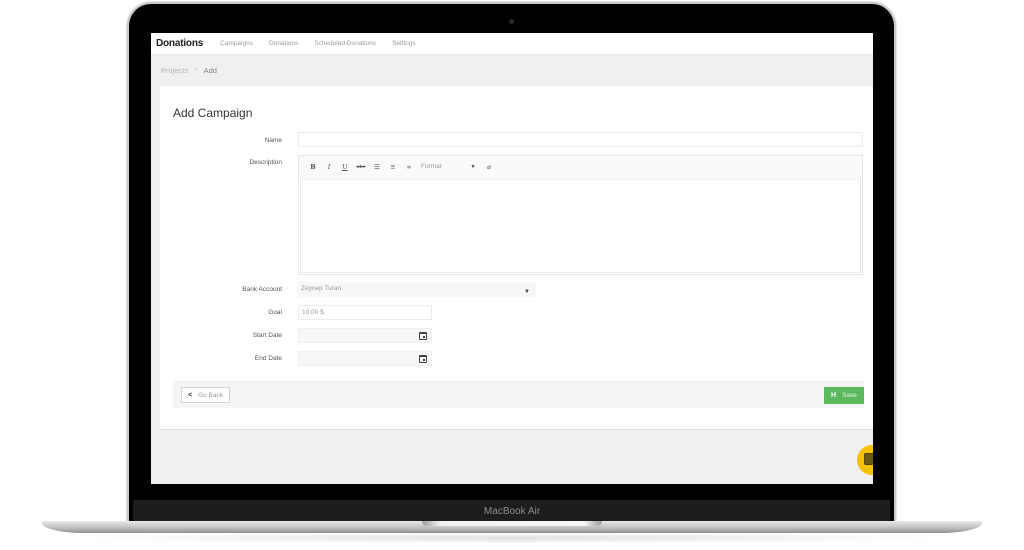  What do you see at coordinates (849, 395) in the screenshot?
I see `save-label: Save` at bounding box center [849, 395].